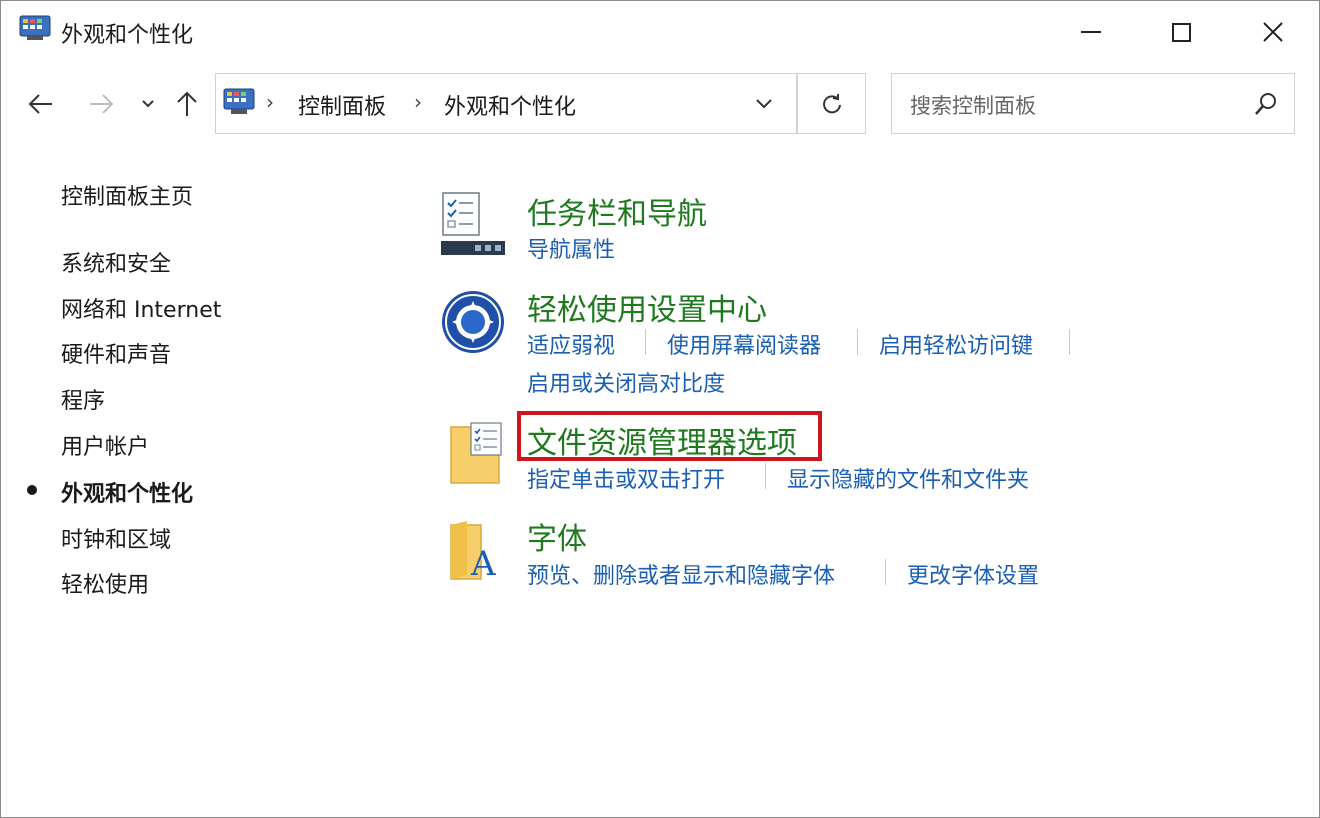 Image resolution: width=1320 pixels, height=818 pixels. What do you see at coordinates (116, 262) in the screenshot?
I see `sidebar-item-system-security: 系统和安全` at bounding box center [116, 262].